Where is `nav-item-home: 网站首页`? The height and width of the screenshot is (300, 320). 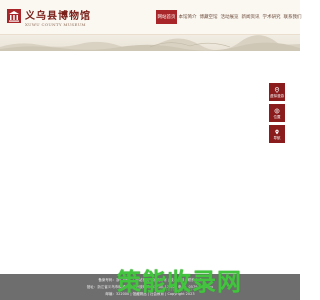
nav-item-home: 网站首页 is located at coordinates (166, 17).